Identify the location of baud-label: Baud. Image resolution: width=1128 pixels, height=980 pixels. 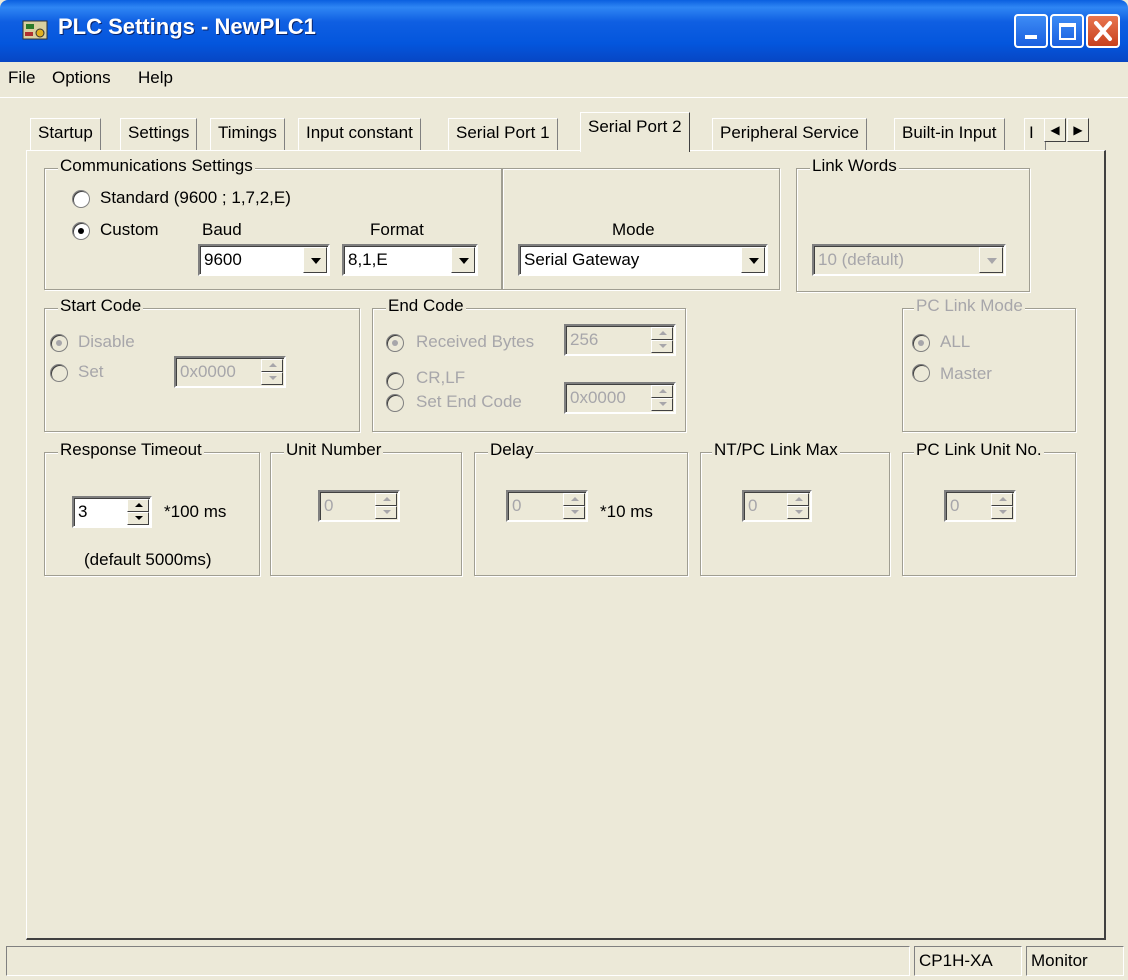
(222, 229).